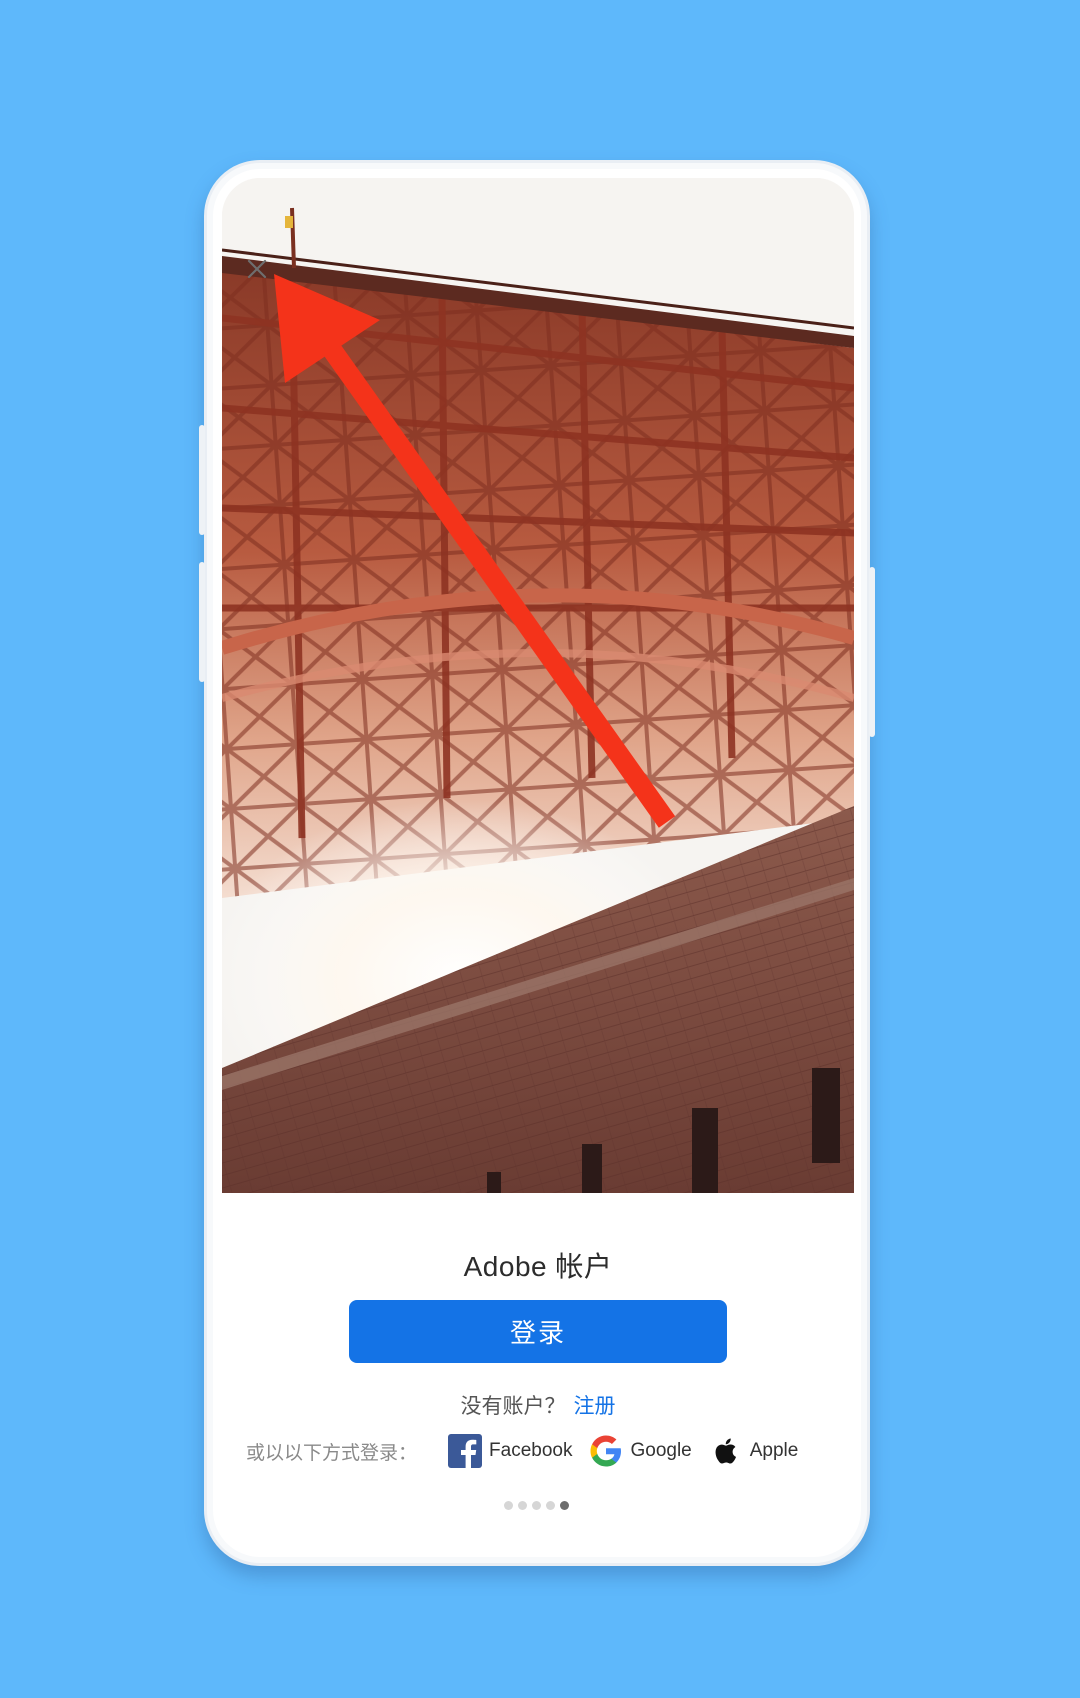 The height and width of the screenshot is (1698, 1080). Describe the element at coordinates (538, 1266) in the screenshot. I see `page-title: Adobe 帐户` at that location.